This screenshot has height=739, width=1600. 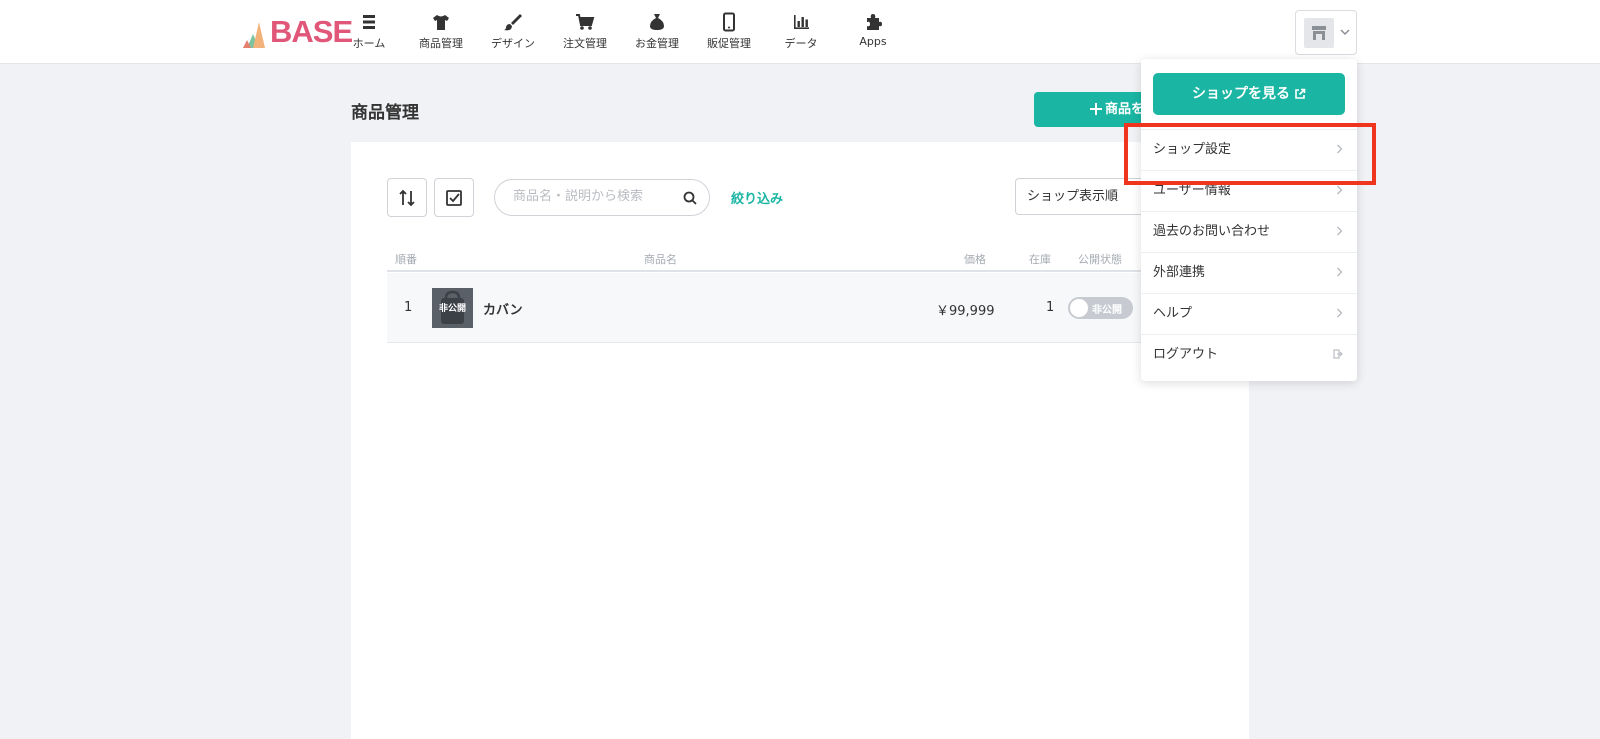 I want to click on nav-label: お金管理, so click(x=657, y=43).